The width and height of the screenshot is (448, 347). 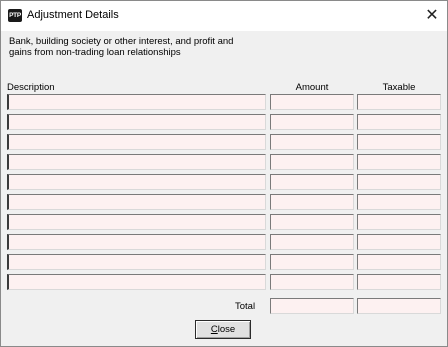 I want to click on close-button-mnemonic: C, so click(x=214, y=329).